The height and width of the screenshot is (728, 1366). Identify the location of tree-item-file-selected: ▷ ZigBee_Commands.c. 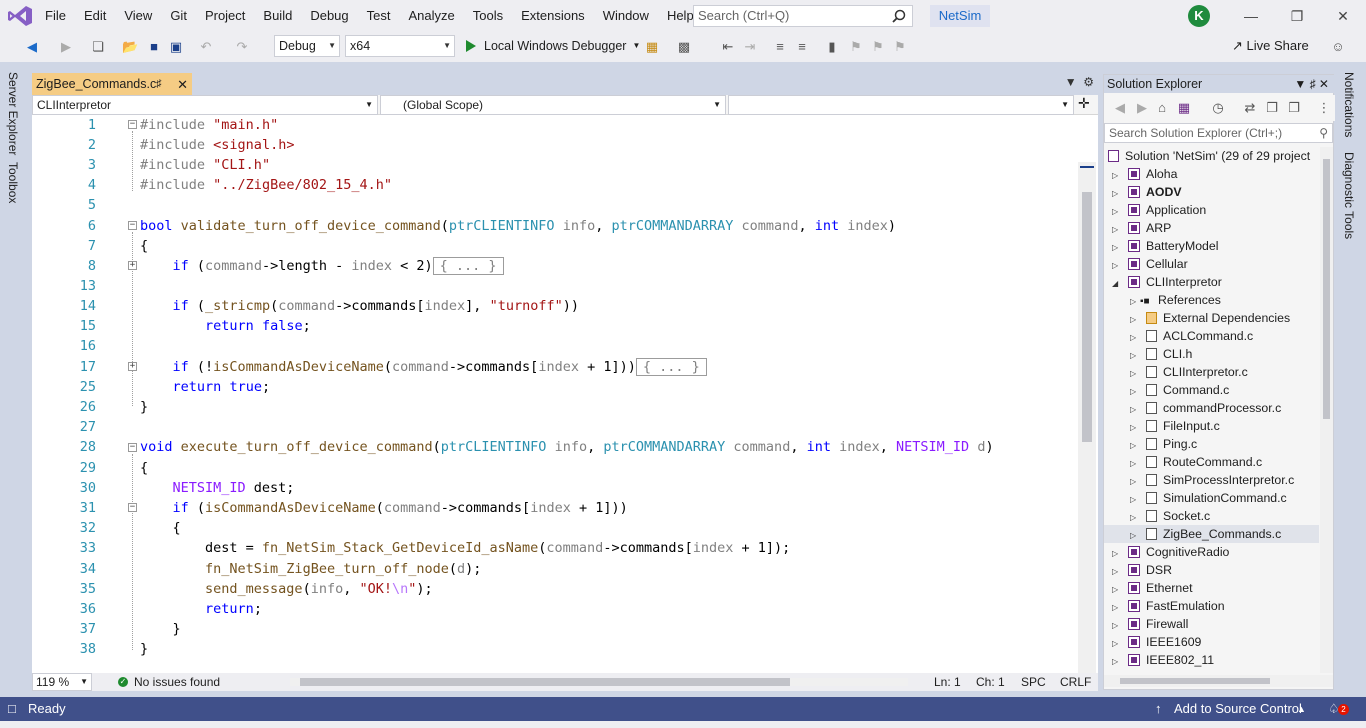
(1211, 534).